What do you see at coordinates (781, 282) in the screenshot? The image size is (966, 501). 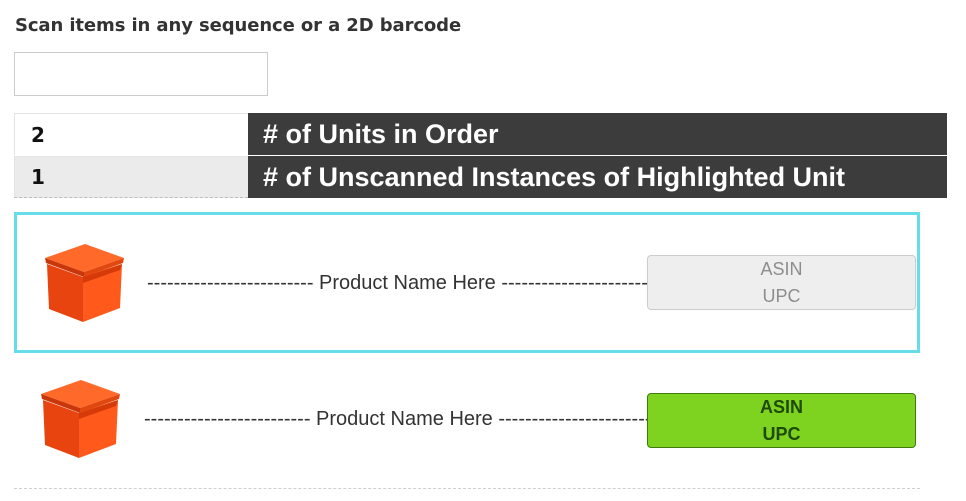 I see `product-codes-pending: ASIN UPC` at bounding box center [781, 282].